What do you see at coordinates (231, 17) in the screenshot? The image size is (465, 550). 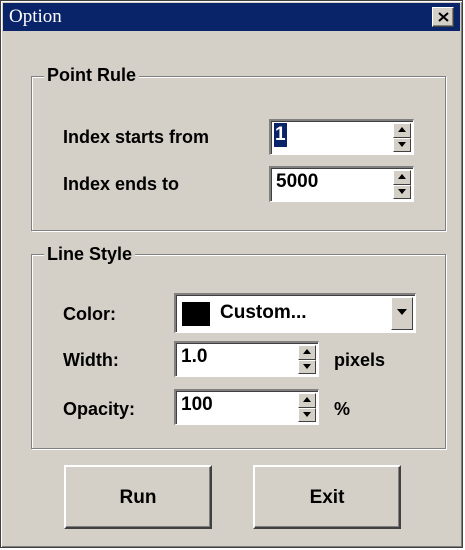 I see `title-bar: Option` at bounding box center [231, 17].